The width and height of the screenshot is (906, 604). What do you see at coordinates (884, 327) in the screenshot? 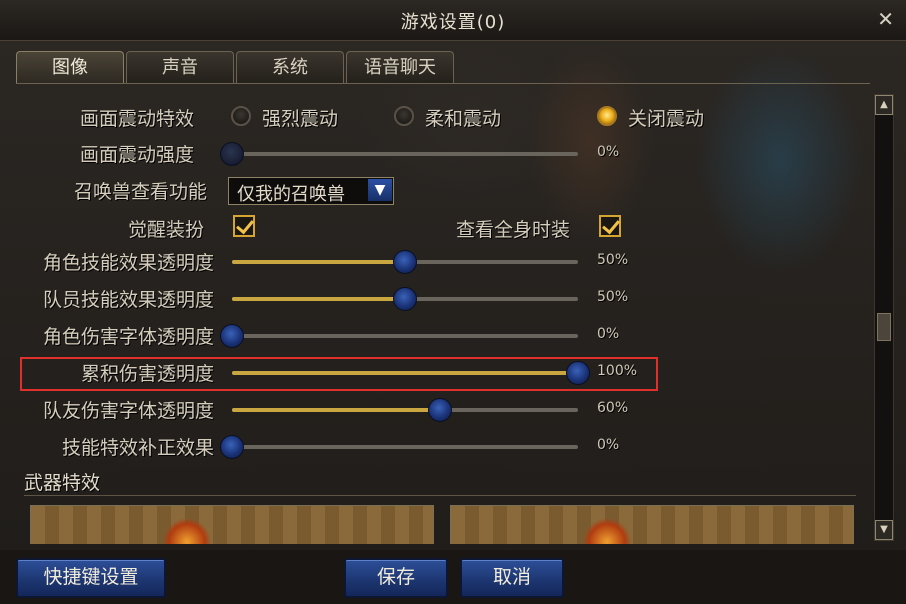
I see `scroll-thumb` at bounding box center [884, 327].